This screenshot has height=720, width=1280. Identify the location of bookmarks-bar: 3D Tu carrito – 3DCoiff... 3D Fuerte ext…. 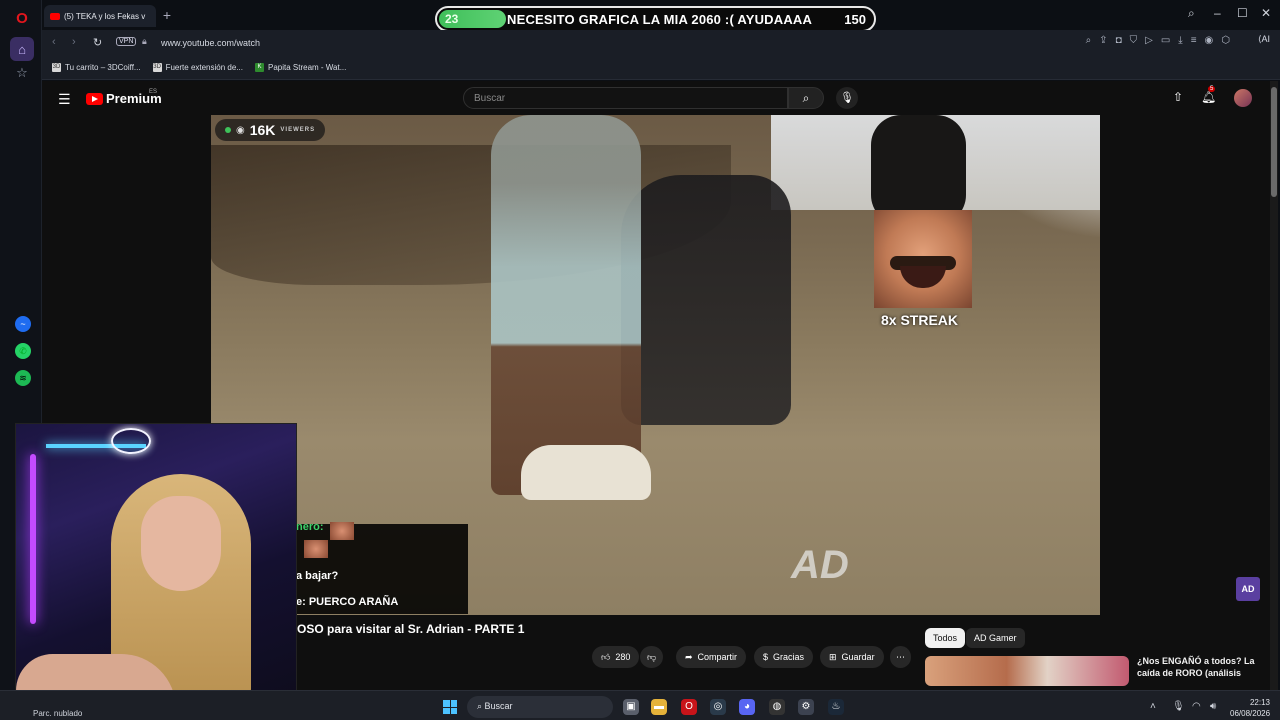
(661, 68).